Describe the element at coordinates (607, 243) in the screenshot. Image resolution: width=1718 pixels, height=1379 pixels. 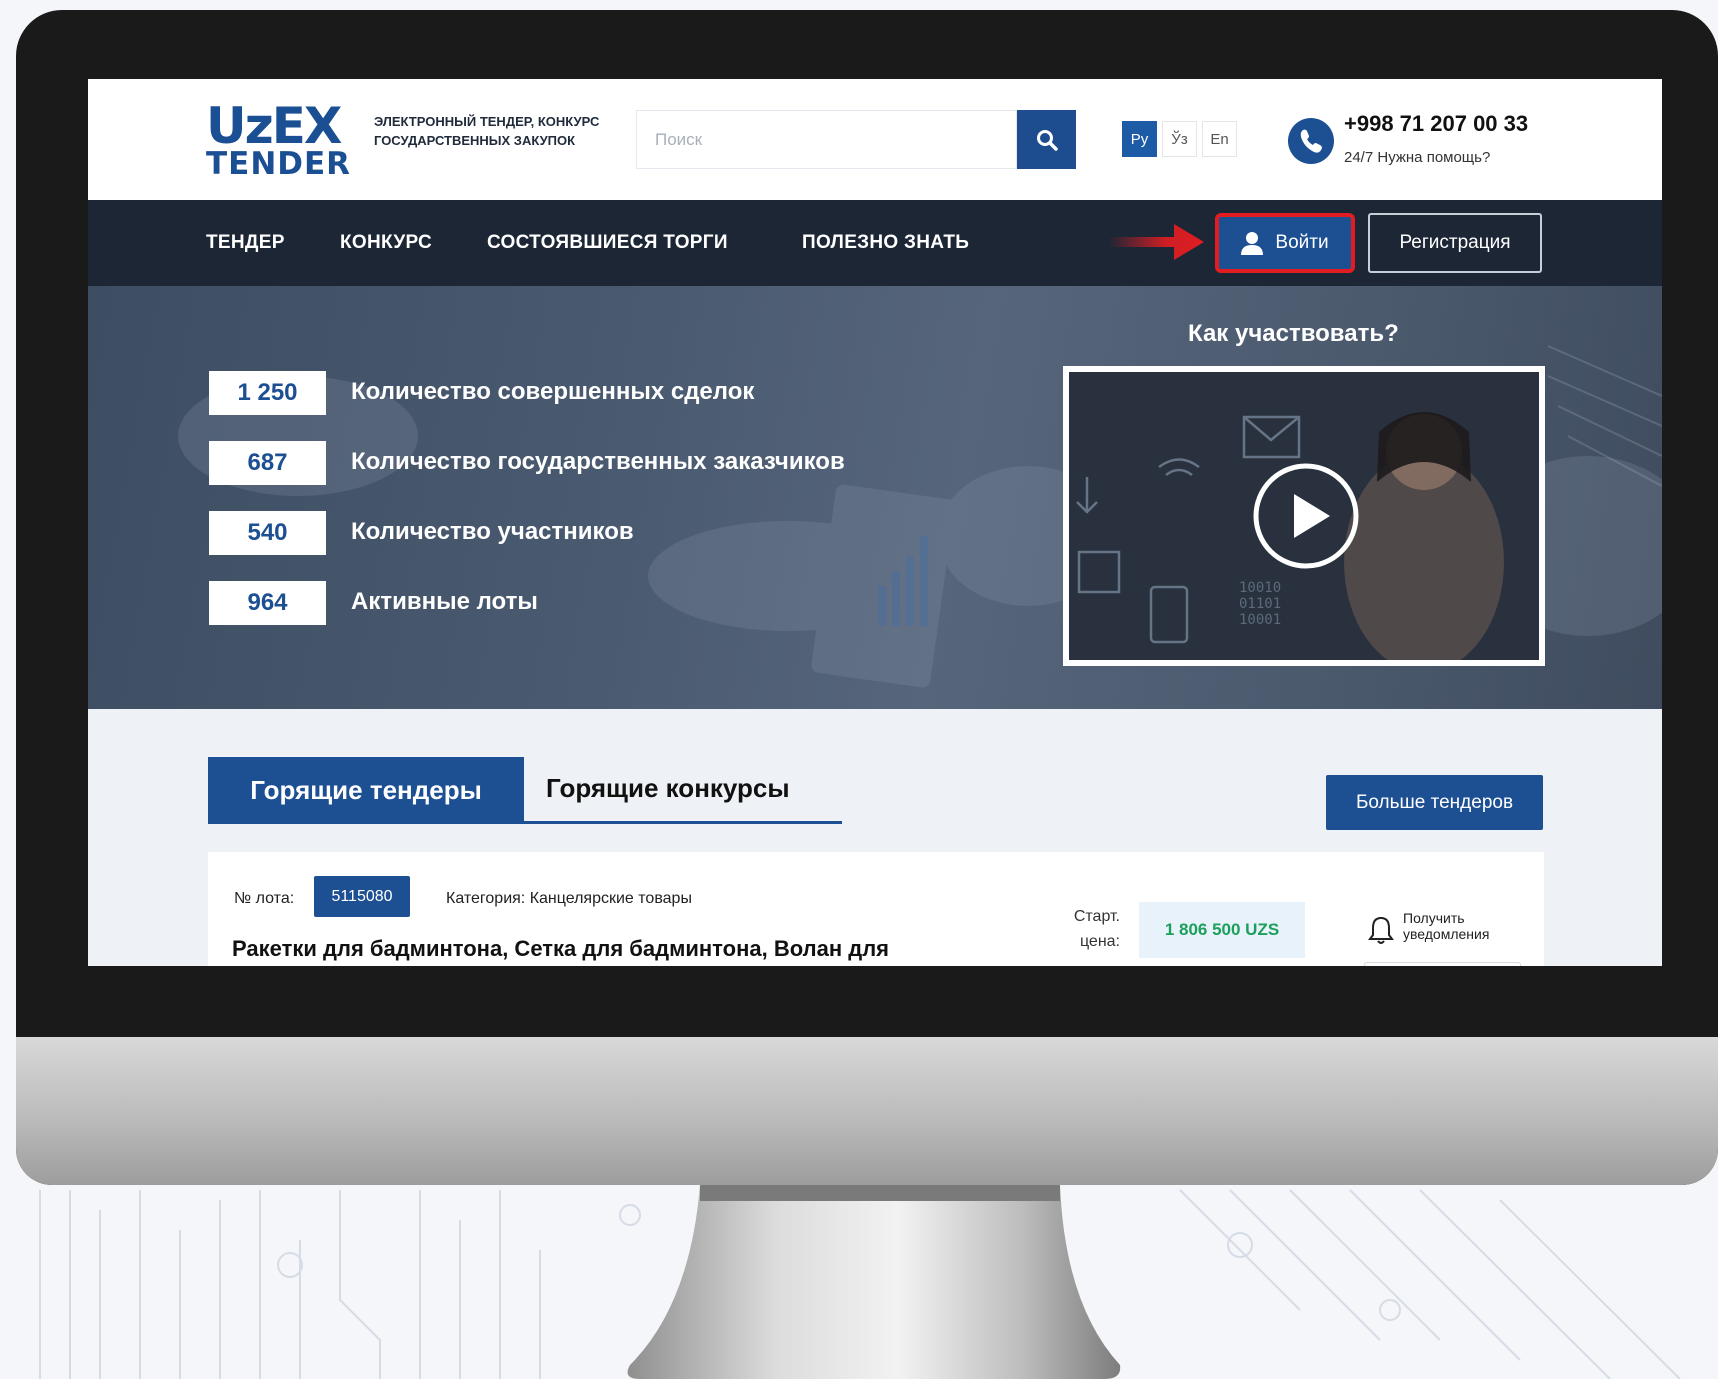
I see `nav-item-completed-trades: СОСТОЯВШИЕСЯ ТОРГИ` at that location.